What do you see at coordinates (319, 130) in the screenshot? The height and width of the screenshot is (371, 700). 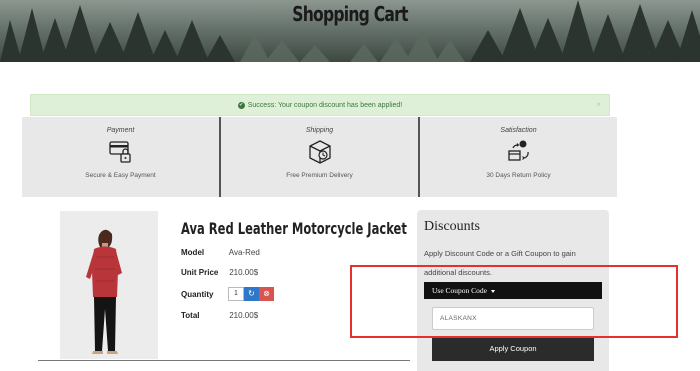 I see `feature-title: Shipping` at bounding box center [319, 130].